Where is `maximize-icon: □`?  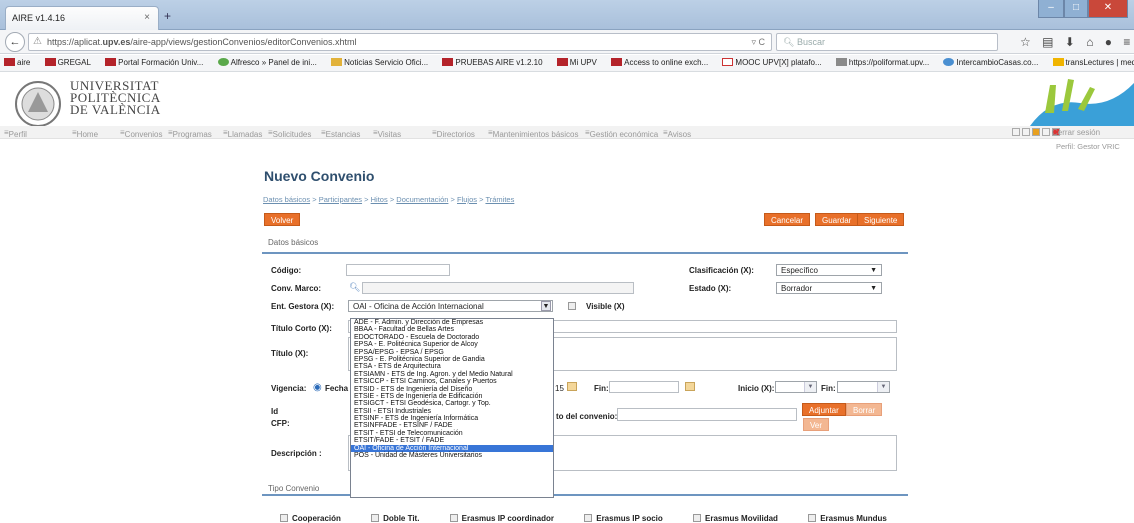
maximize-icon: □ is located at coordinates (1076, 9).